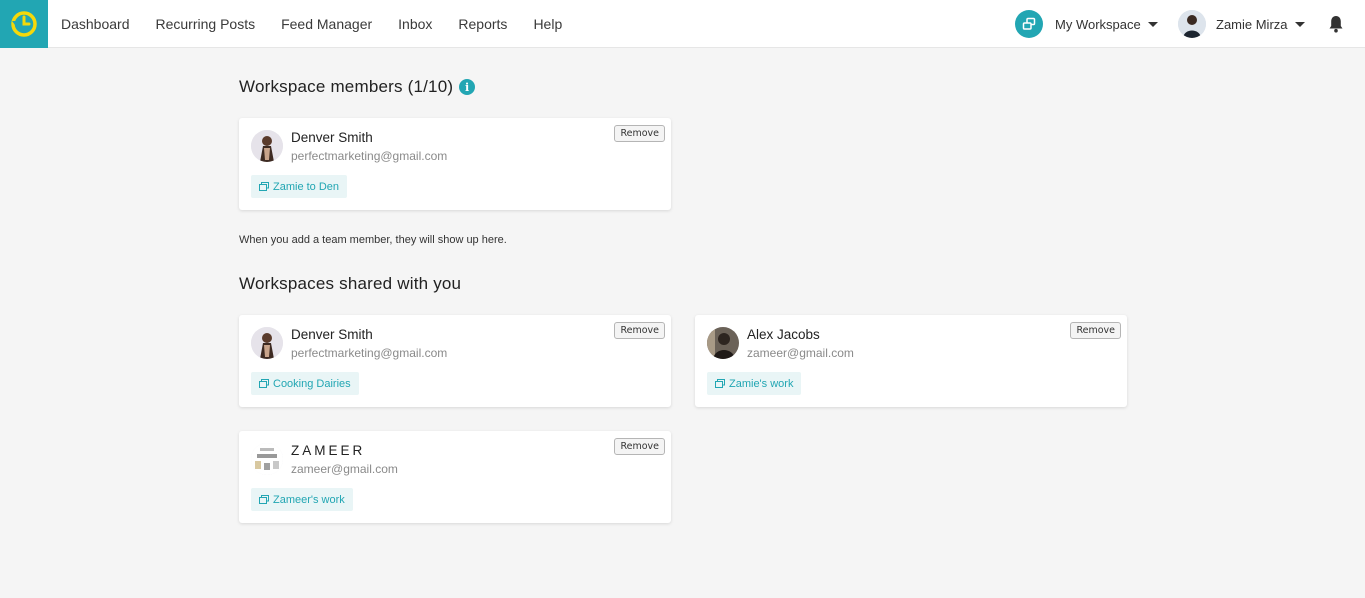  What do you see at coordinates (783, 334) in the screenshot?
I see `shared-owner-name: Alex Jacobs` at bounding box center [783, 334].